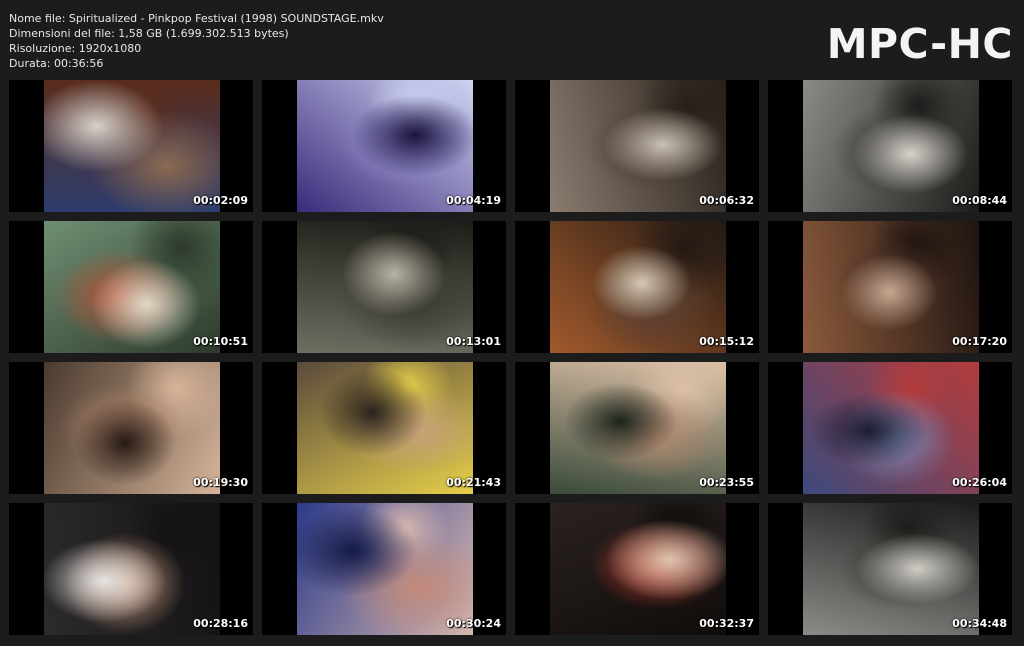 Image resolution: width=1024 pixels, height=646 pixels. I want to click on thumbnail-keyboard-hands: 00:28:16, so click(131, 569).